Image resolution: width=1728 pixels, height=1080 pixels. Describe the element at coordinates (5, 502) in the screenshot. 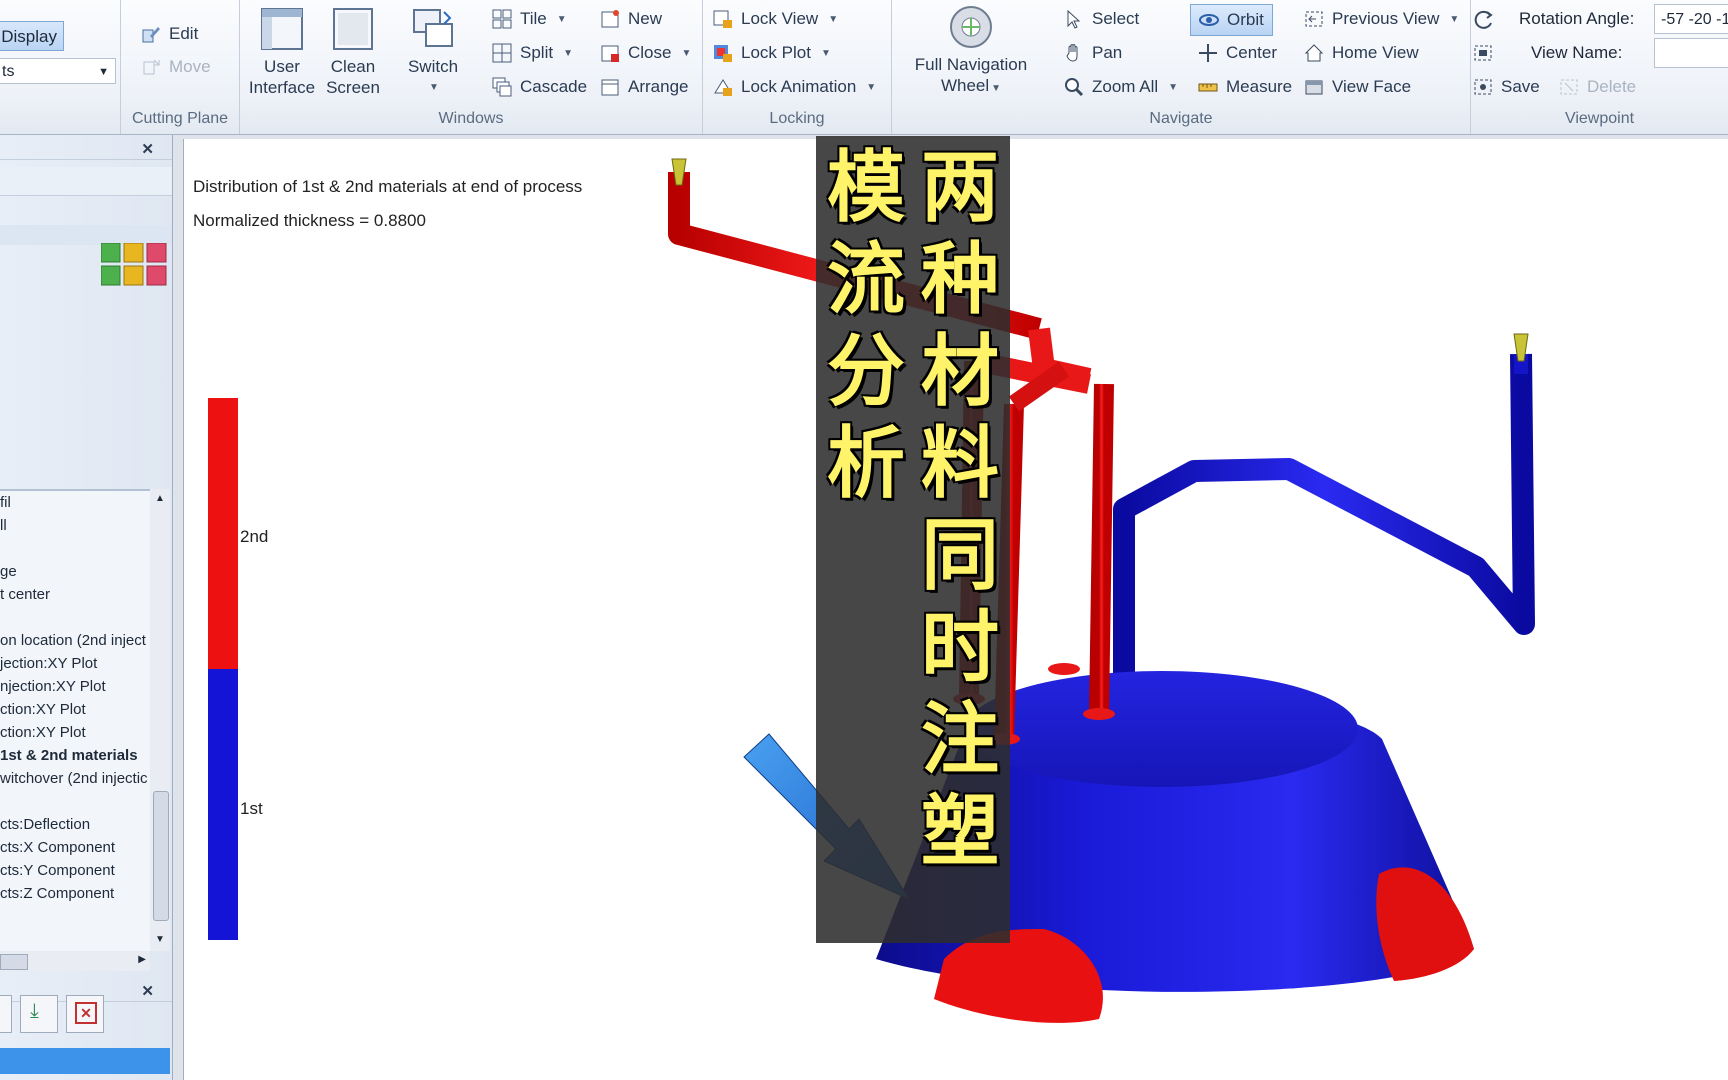

I see `tree-item: fil` at that location.